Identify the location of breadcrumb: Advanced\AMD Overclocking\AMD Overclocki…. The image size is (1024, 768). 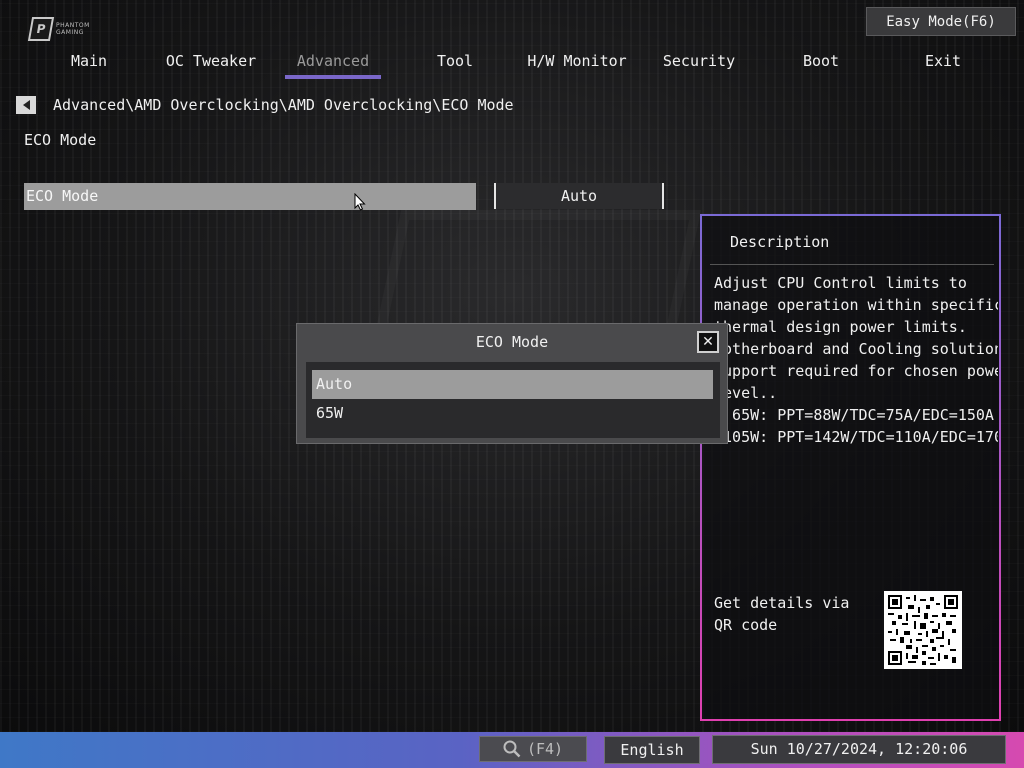
(283, 105).